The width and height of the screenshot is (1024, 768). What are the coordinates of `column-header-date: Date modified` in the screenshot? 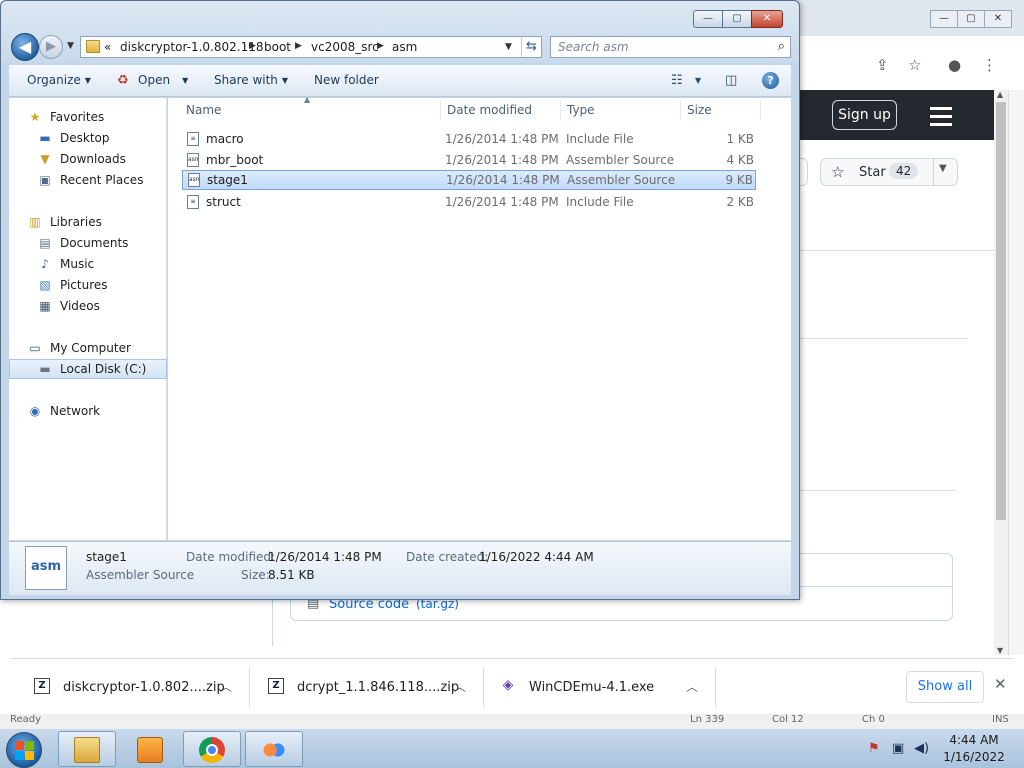 It's located at (501, 110).